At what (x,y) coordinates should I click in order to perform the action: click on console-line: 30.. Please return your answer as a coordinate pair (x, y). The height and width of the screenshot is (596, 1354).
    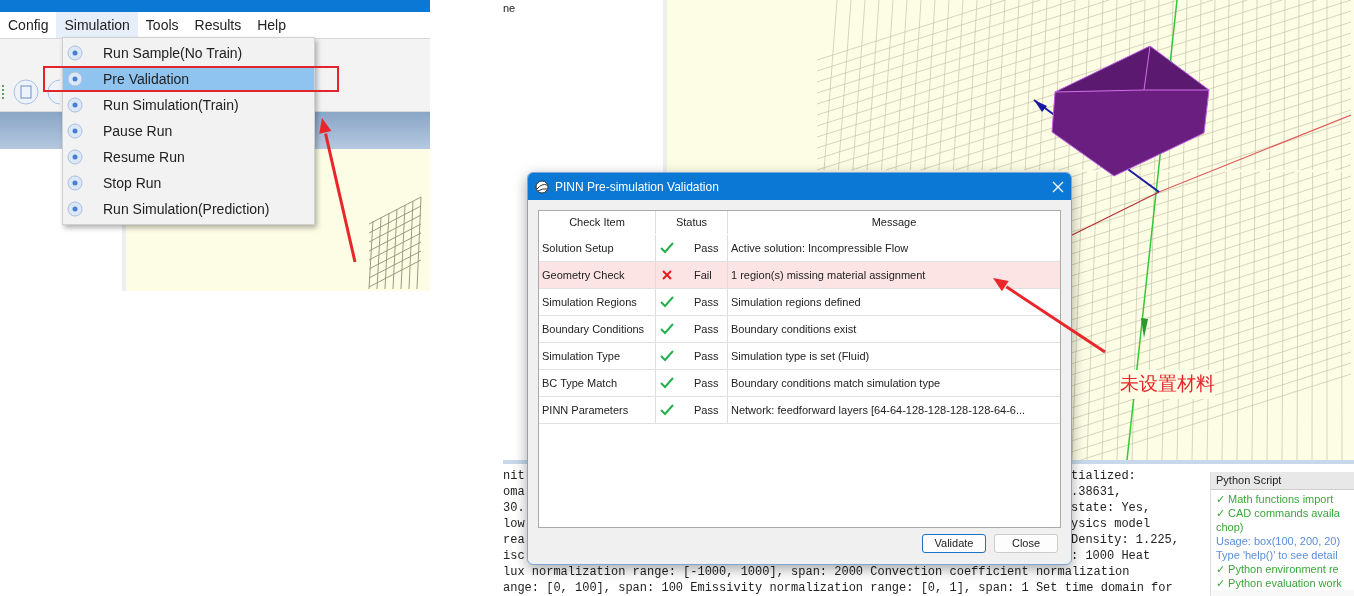
    Looking at the image, I should click on (514, 508).